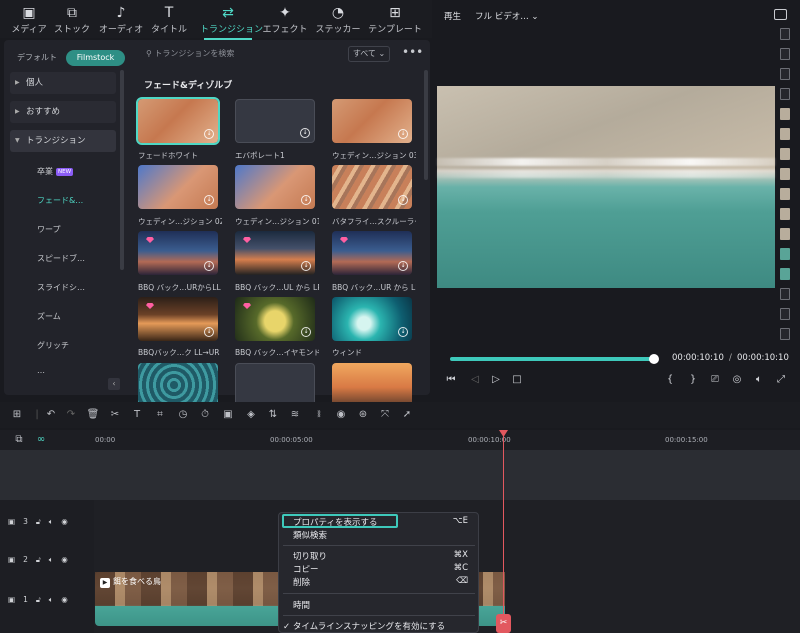 The image size is (800, 633). I want to click on undo-icon: ↶, so click(51, 415).